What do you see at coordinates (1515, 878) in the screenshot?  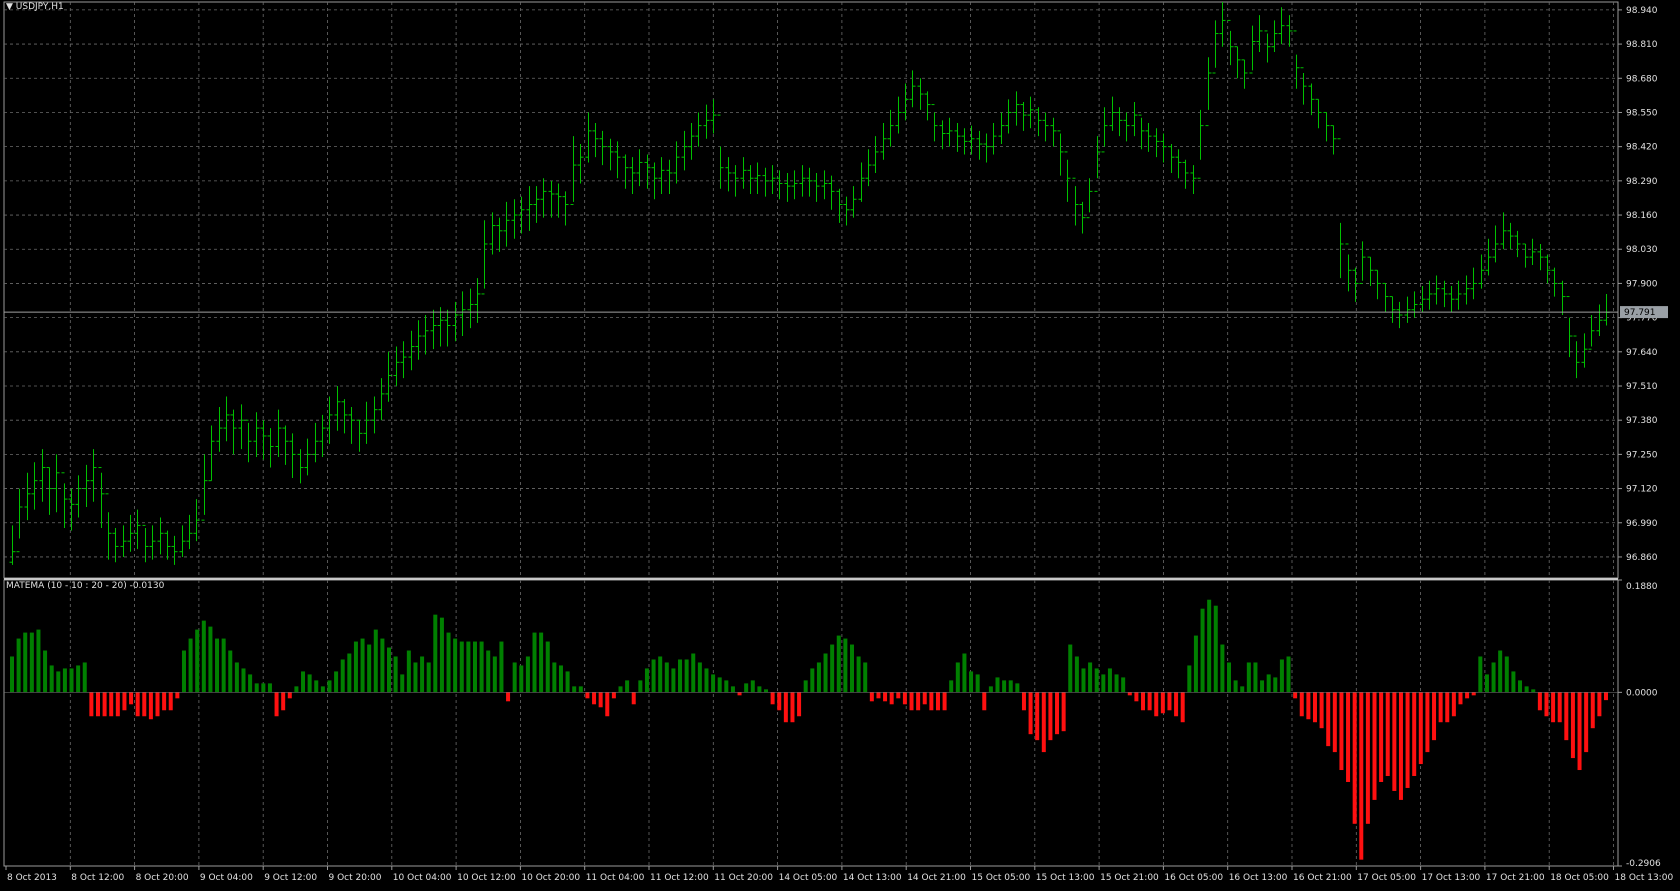 I see `x-axis-label: 17 Oct 21:00` at bounding box center [1515, 878].